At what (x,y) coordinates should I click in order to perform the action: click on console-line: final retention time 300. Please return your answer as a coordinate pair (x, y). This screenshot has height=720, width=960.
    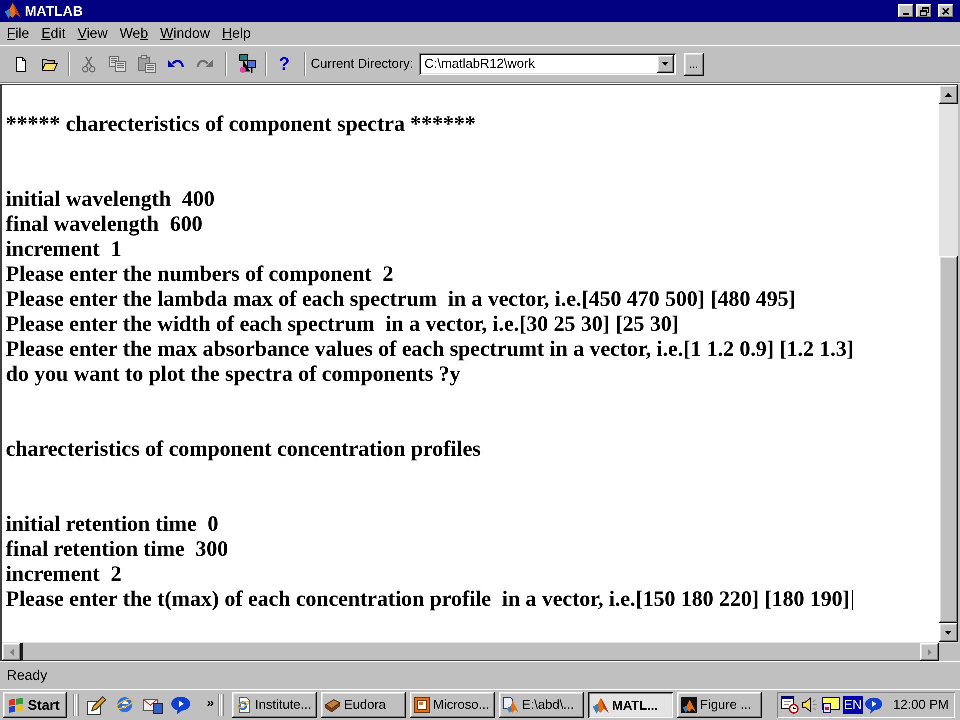
    Looking at the image, I should click on (117, 549).